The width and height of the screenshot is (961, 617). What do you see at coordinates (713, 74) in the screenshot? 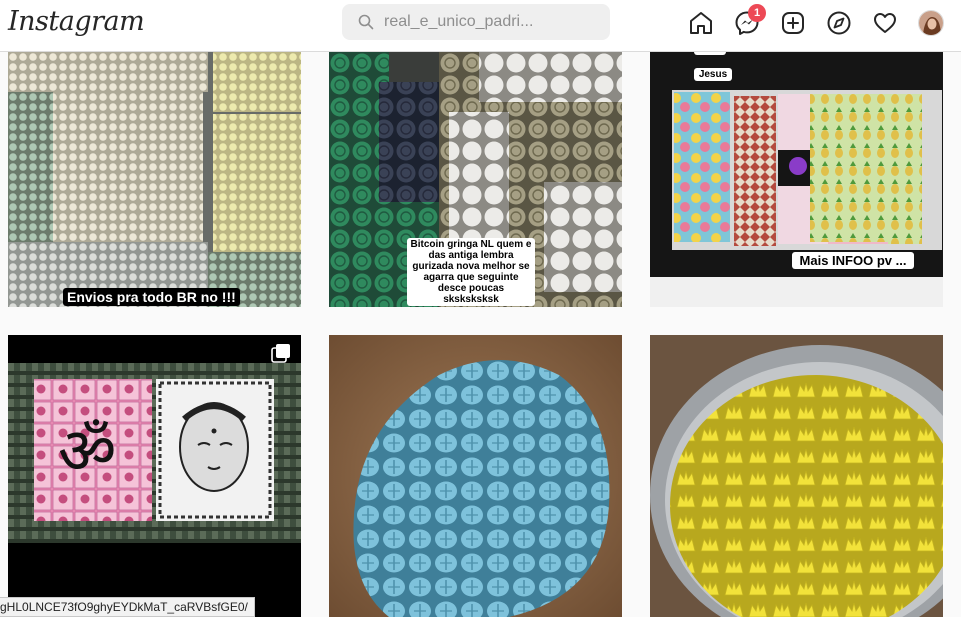
I see `post-caption-3-top: Jesus` at bounding box center [713, 74].